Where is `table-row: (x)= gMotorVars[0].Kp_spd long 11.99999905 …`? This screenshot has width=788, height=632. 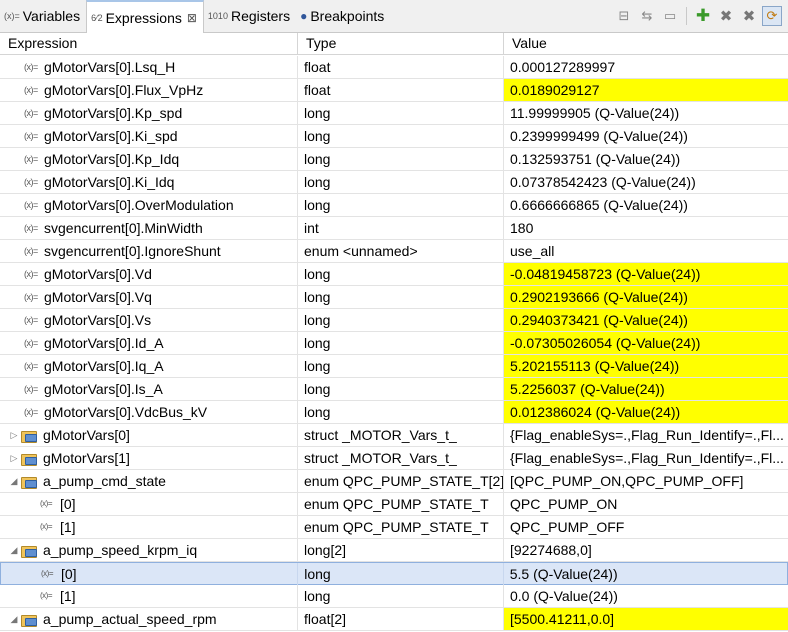 table-row: (x)= gMotorVars[0].Kp_spd long 11.99999905 … is located at coordinates (394, 113).